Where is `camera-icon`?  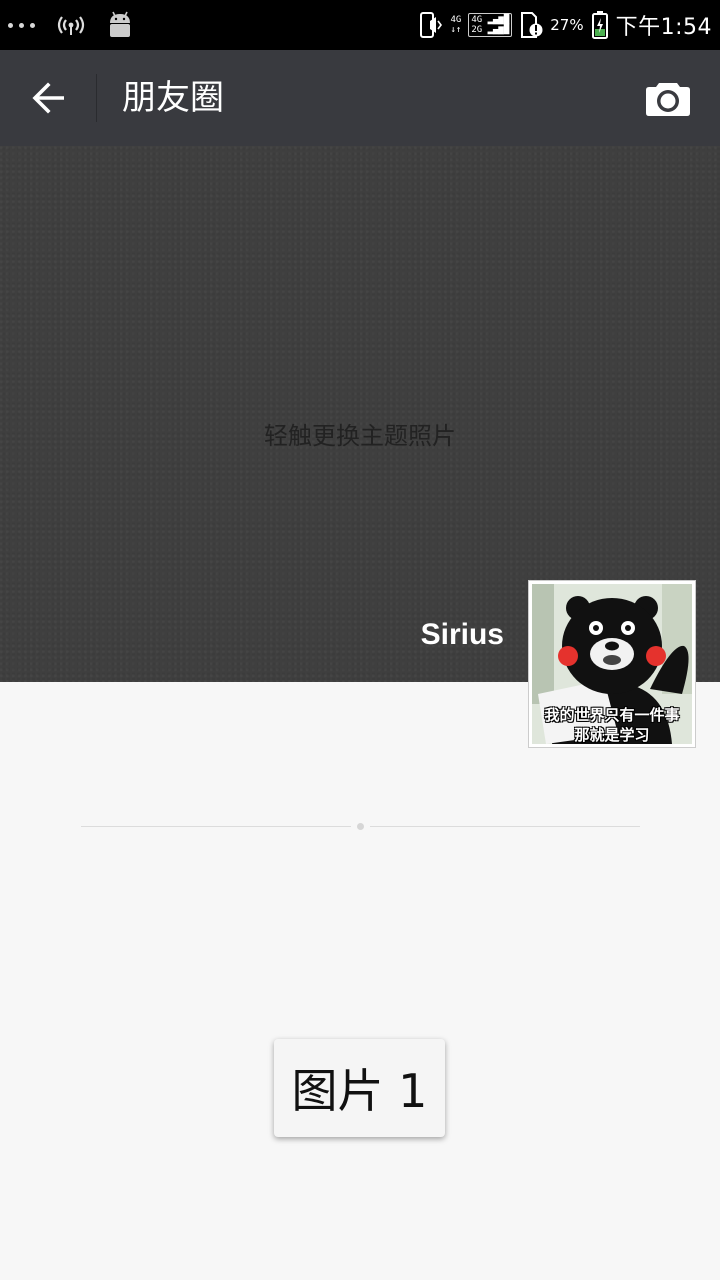
camera-icon is located at coordinates (668, 99).